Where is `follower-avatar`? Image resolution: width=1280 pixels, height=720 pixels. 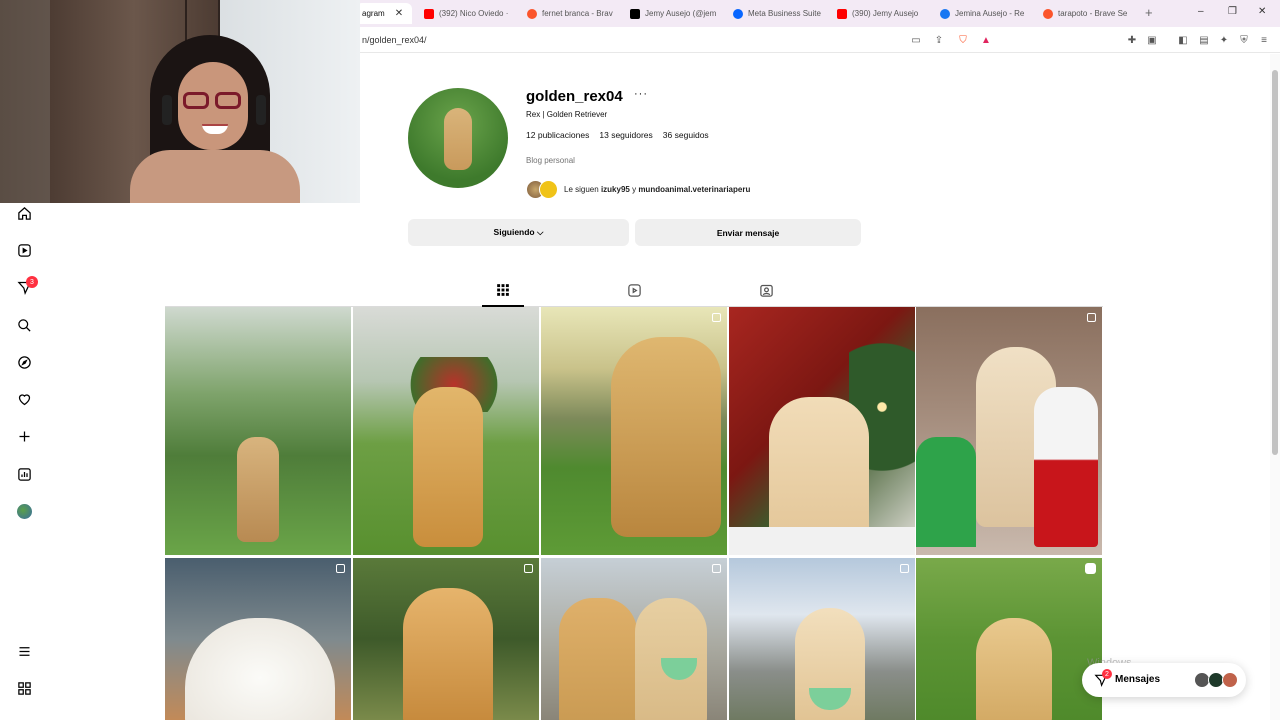
follower-avatar is located at coordinates (548, 189).